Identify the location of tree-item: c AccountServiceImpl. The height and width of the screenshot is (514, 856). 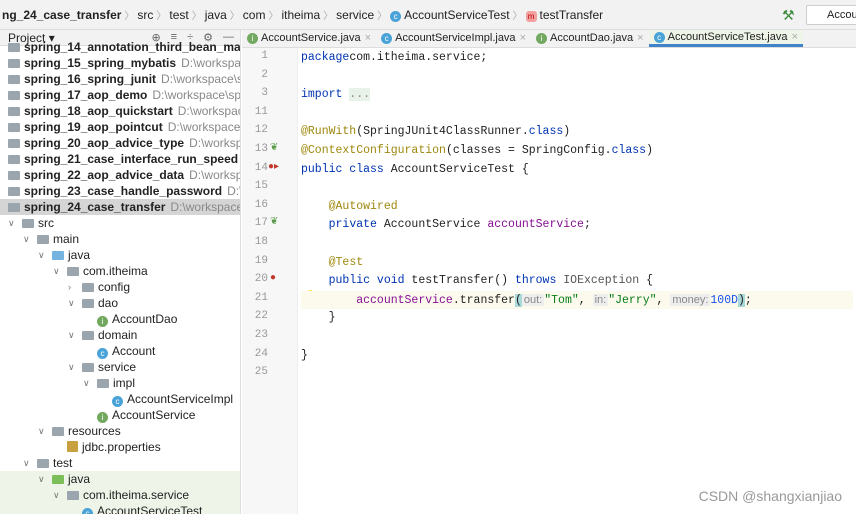
(120, 399).